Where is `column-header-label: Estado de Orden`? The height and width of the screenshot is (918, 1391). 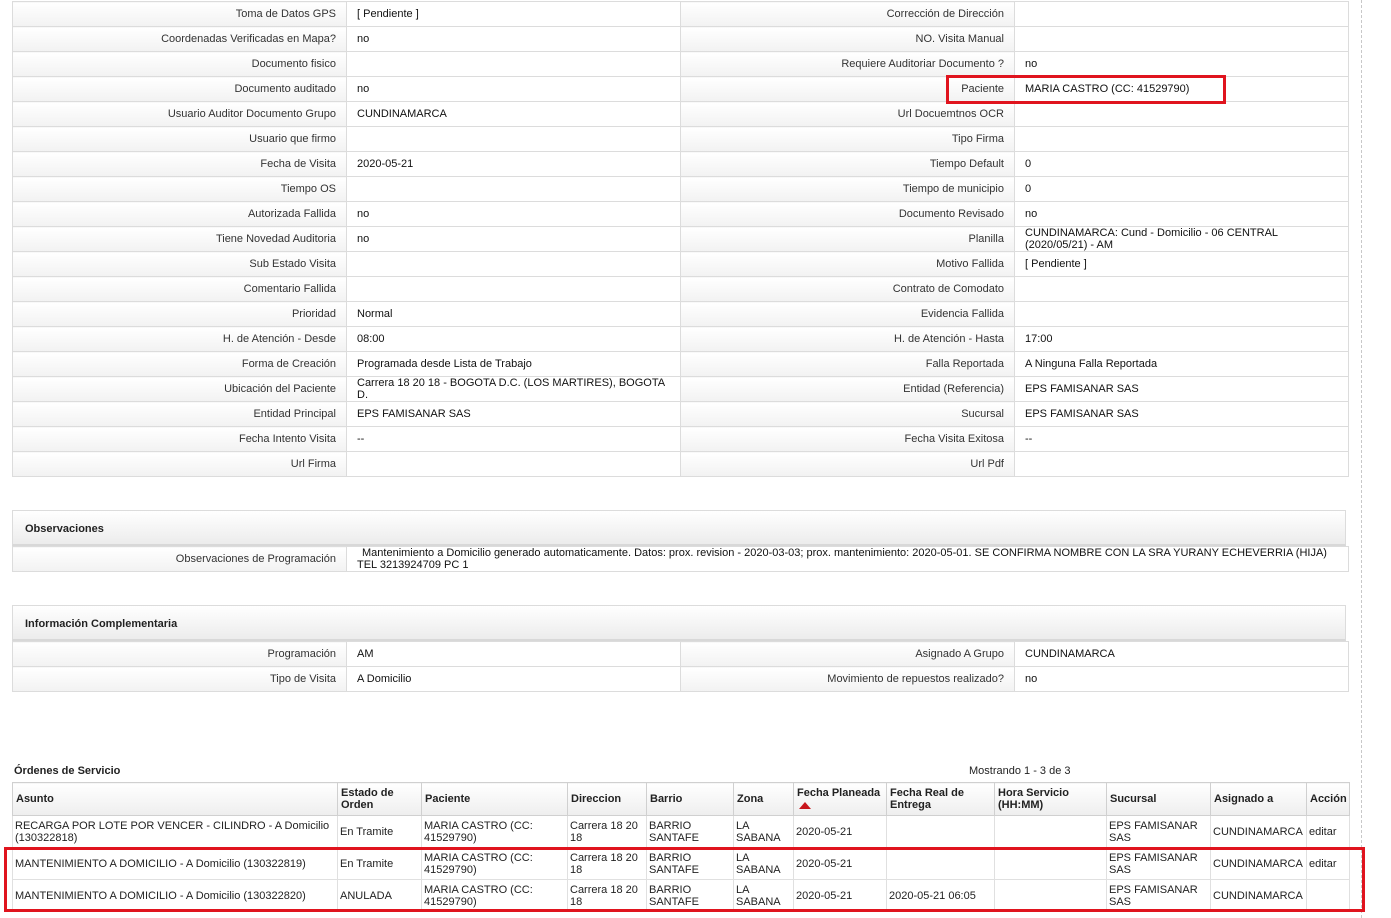
column-header-label: Estado de Orden is located at coordinates (367, 799).